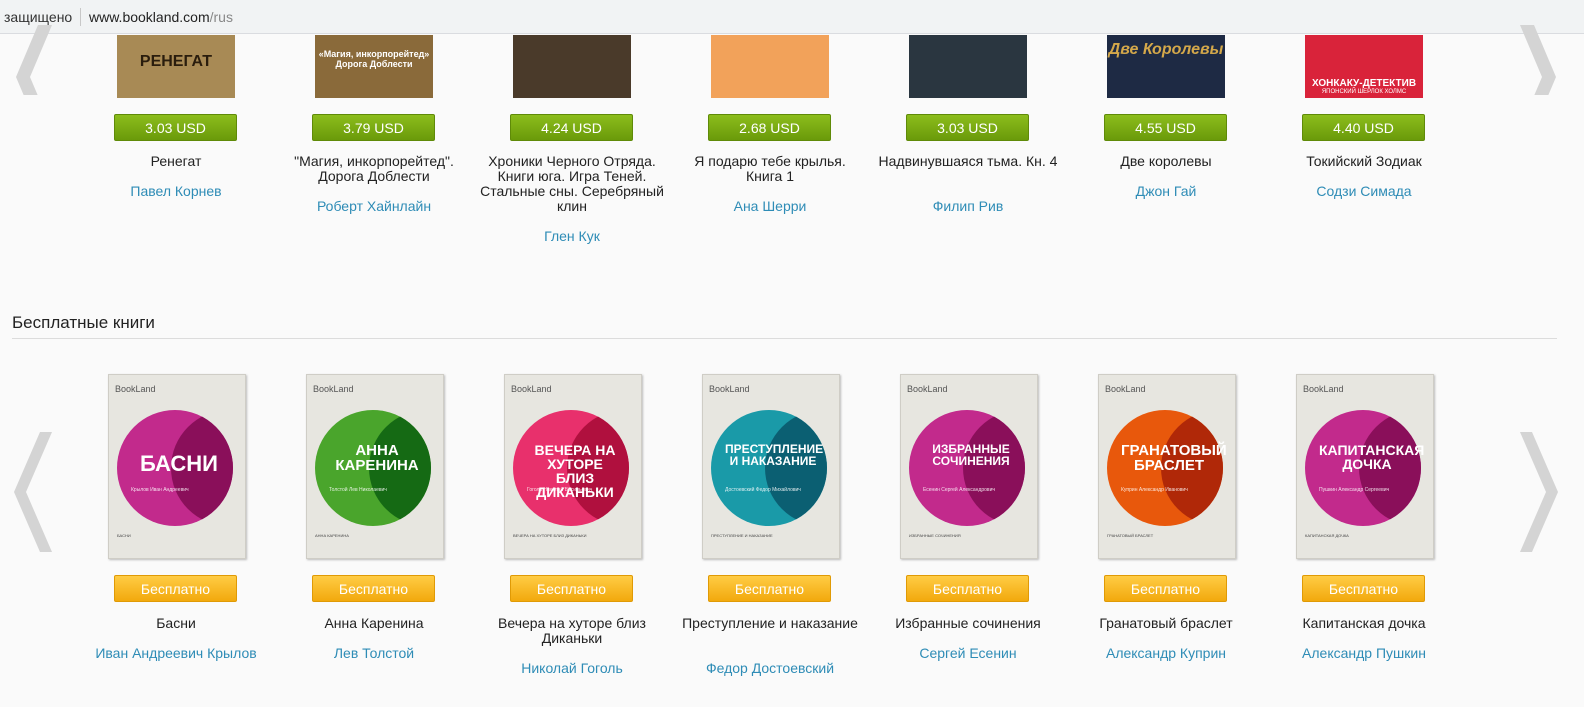 The image size is (1584, 707). Describe the element at coordinates (1364, 623) in the screenshot. I see `book-title: Капитанская дочка` at that location.